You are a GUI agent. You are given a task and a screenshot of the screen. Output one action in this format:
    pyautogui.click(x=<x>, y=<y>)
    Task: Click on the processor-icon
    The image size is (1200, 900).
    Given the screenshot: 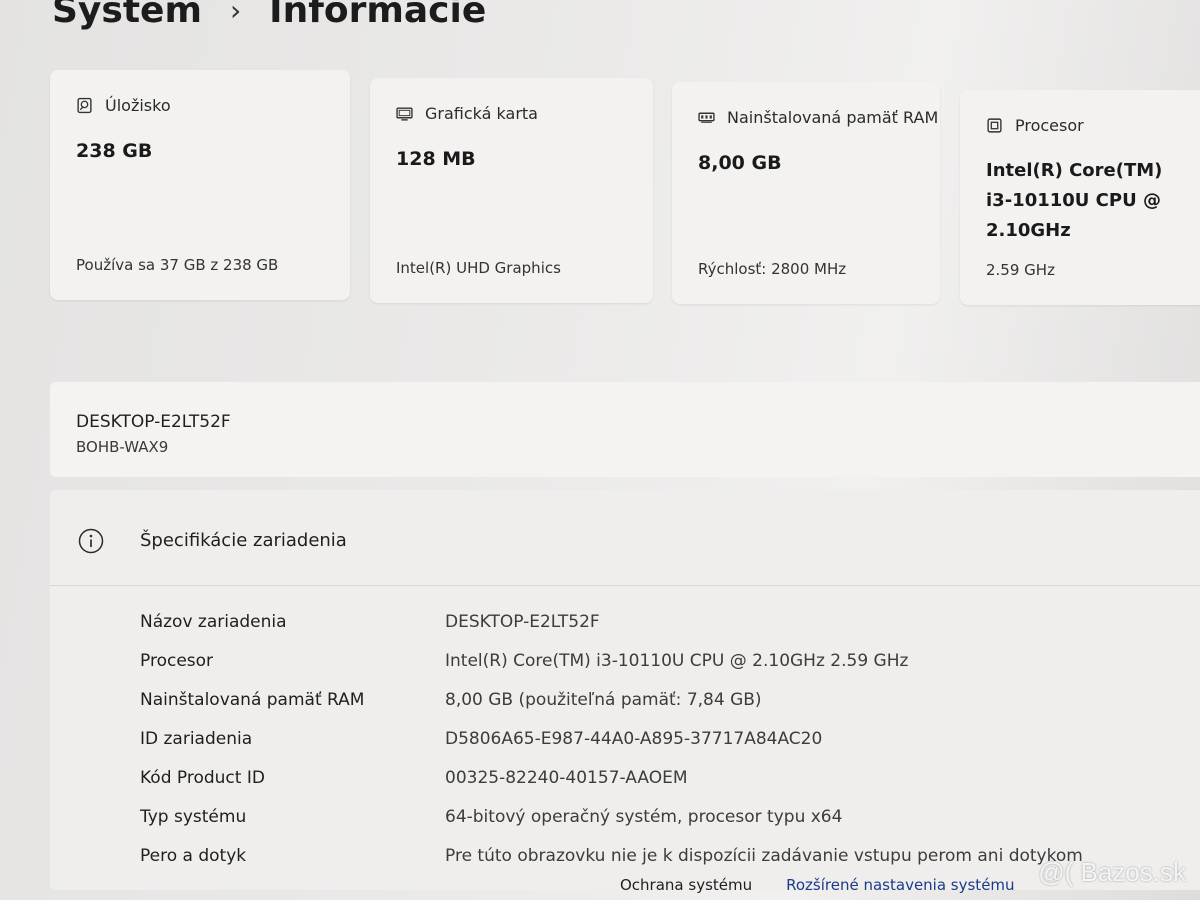 What is the action you would take?
    pyautogui.click(x=994, y=125)
    